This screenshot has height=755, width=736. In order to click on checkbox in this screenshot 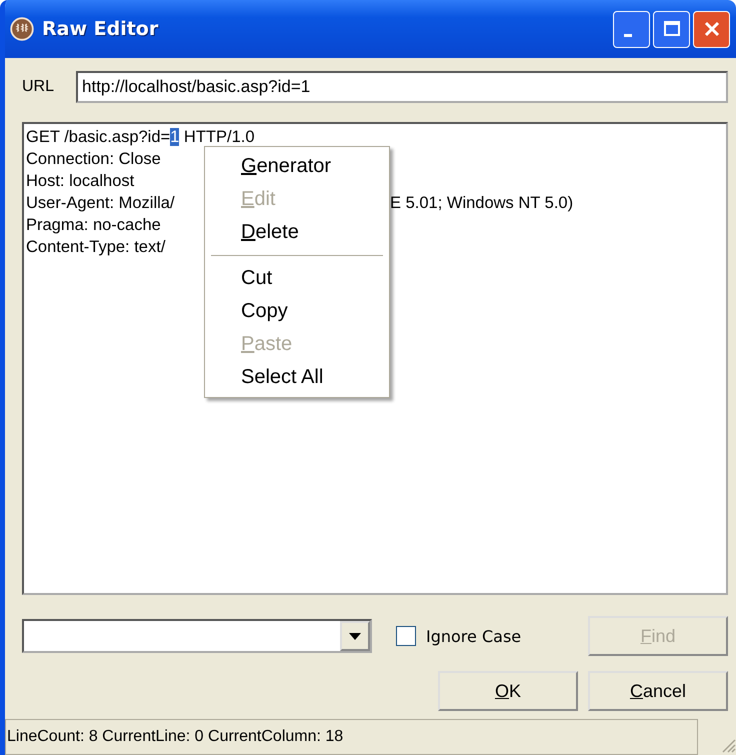, I will do `click(406, 636)`.